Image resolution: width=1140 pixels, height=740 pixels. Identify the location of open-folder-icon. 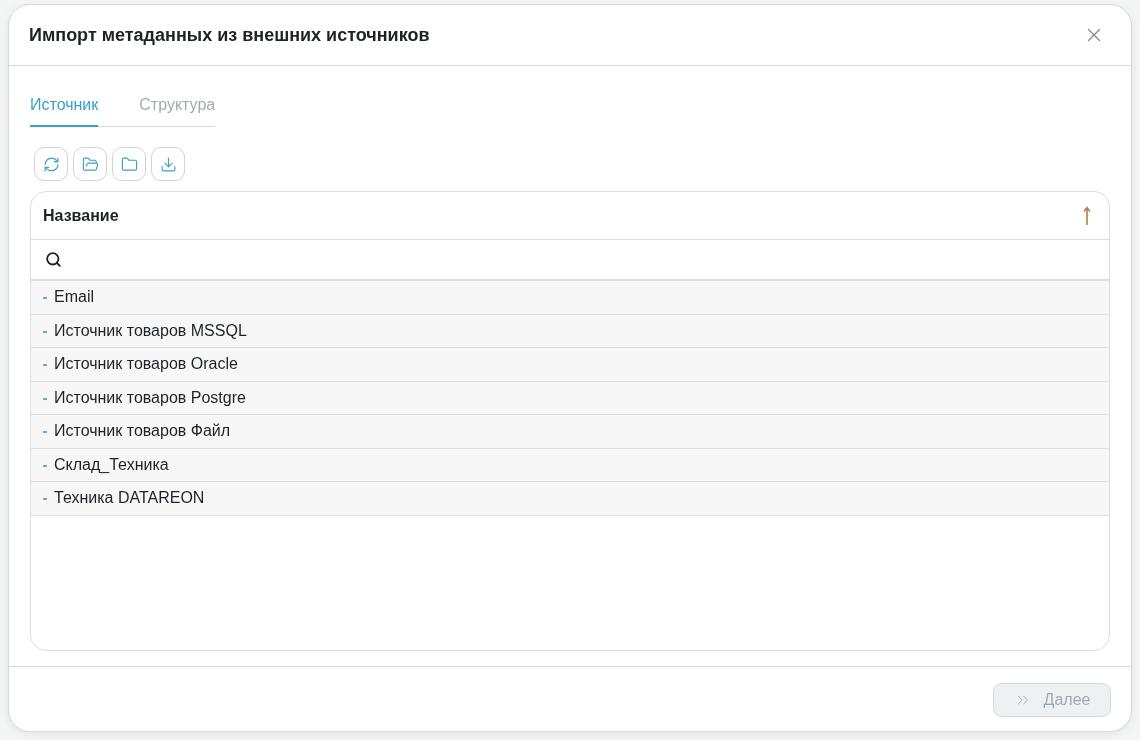
(90, 164).